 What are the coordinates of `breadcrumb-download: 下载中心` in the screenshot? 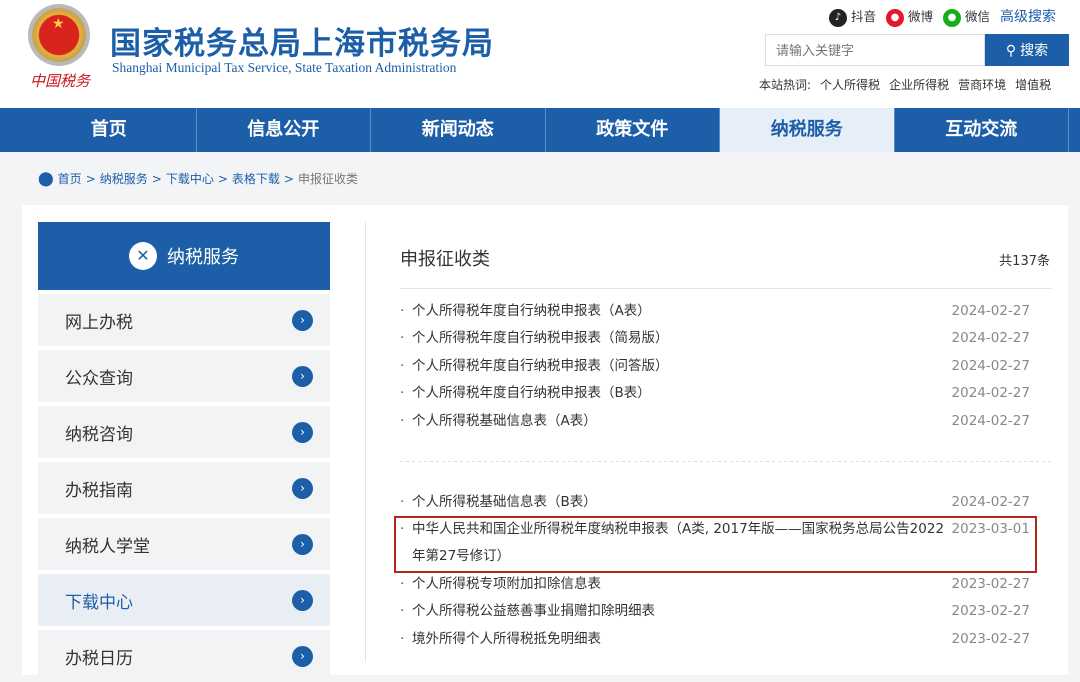 It's located at (190, 178).